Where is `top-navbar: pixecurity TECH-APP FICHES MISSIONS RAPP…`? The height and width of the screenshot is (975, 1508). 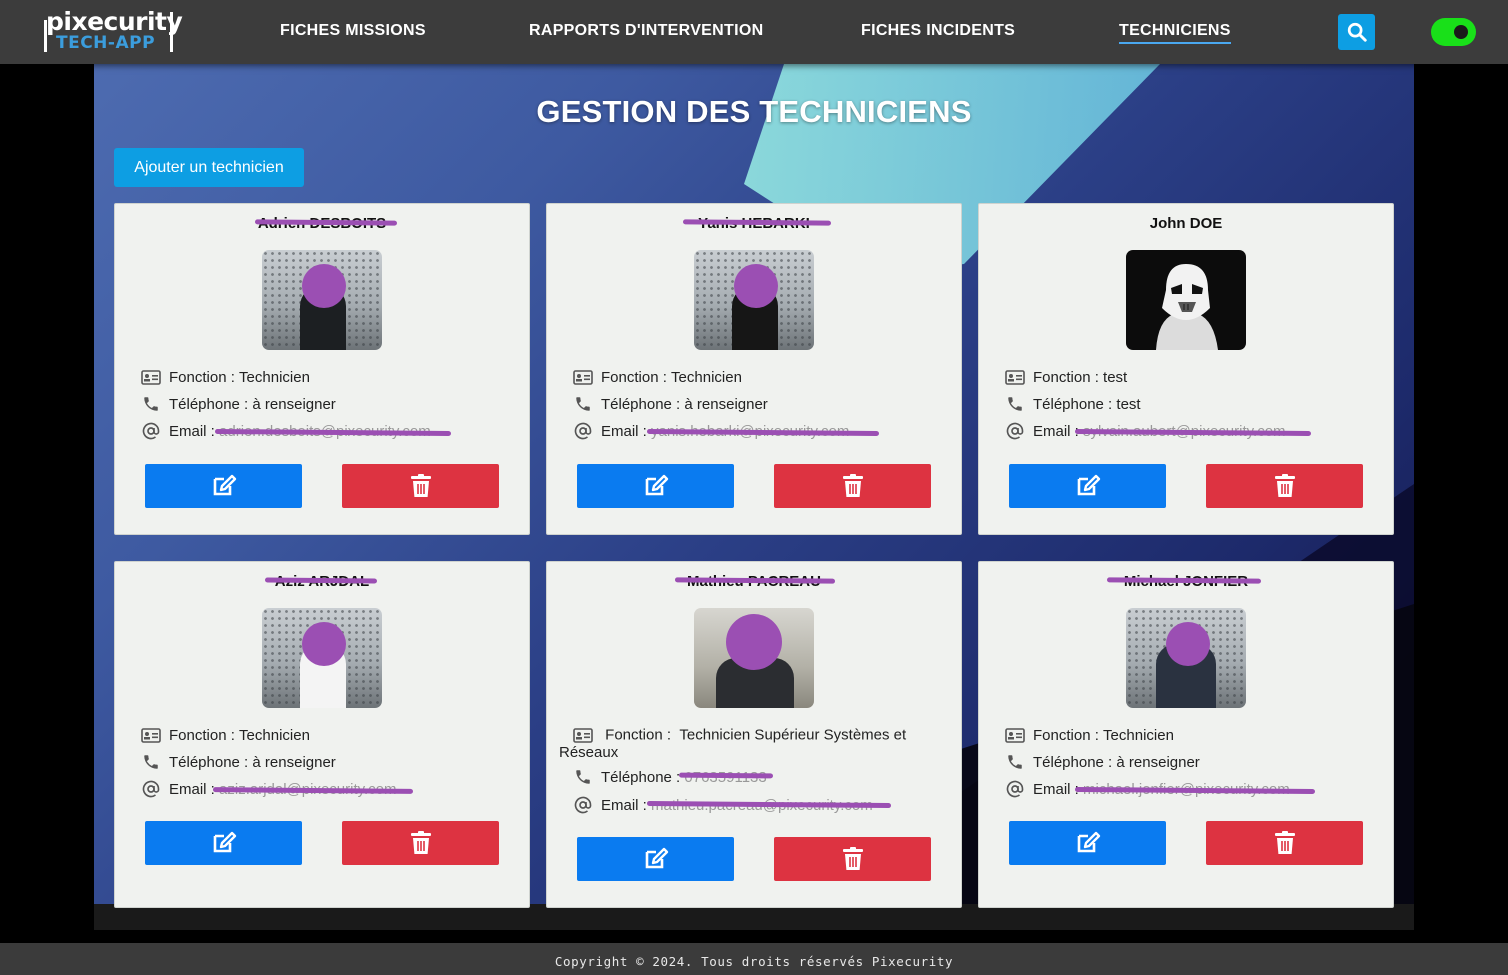 top-navbar: pixecurity TECH-APP FICHES MISSIONS RAPP… is located at coordinates (754, 32).